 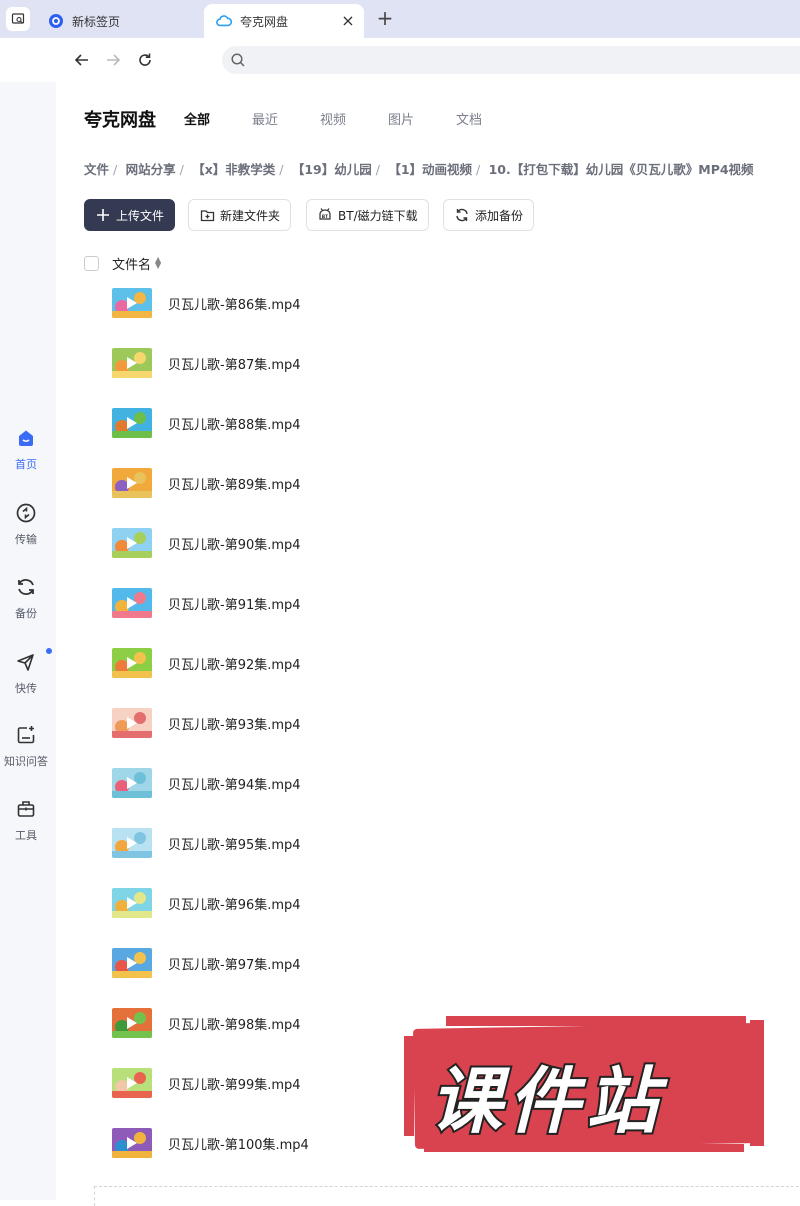 What do you see at coordinates (26, 438) in the screenshot?
I see `home-icon` at bounding box center [26, 438].